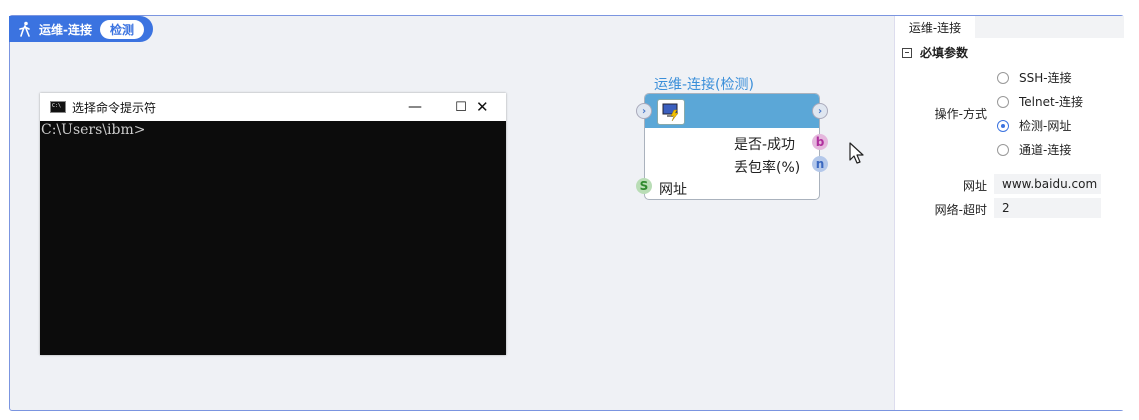 This screenshot has width=1139, height=420. I want to click on panel-tabstrip: 运维-连接, so click(1009, 27).